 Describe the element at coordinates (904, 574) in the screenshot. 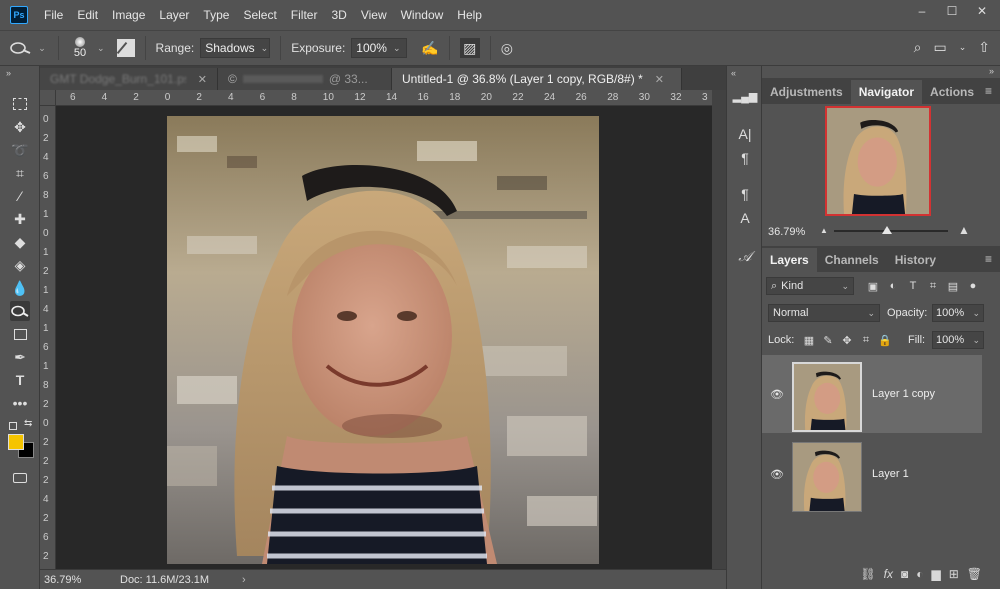

I see `add-mask-icon: ◙` at that location.